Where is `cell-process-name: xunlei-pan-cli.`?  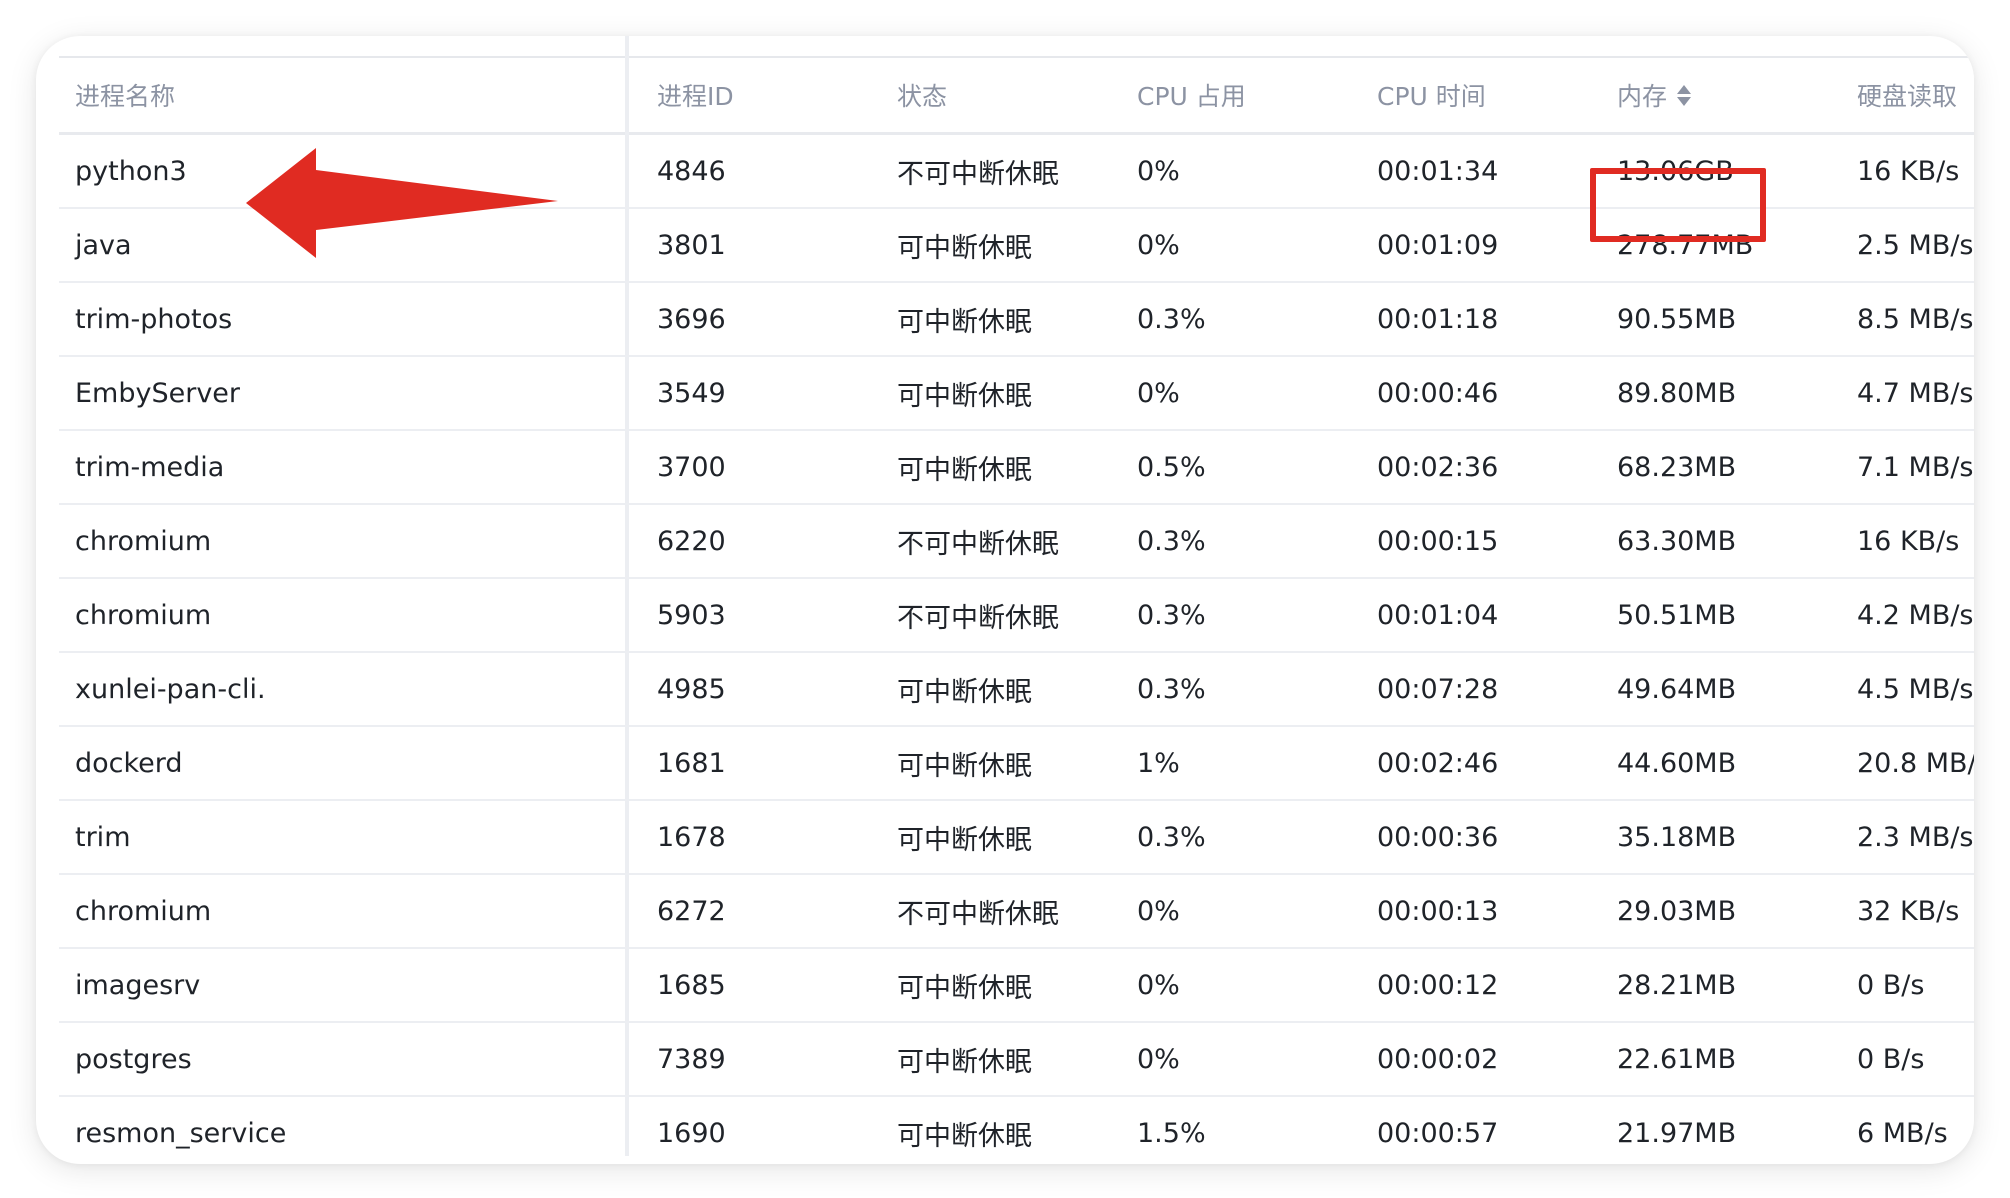
cell-process-name: xunlei-pan-cli. is located at coordinates (170, 689).